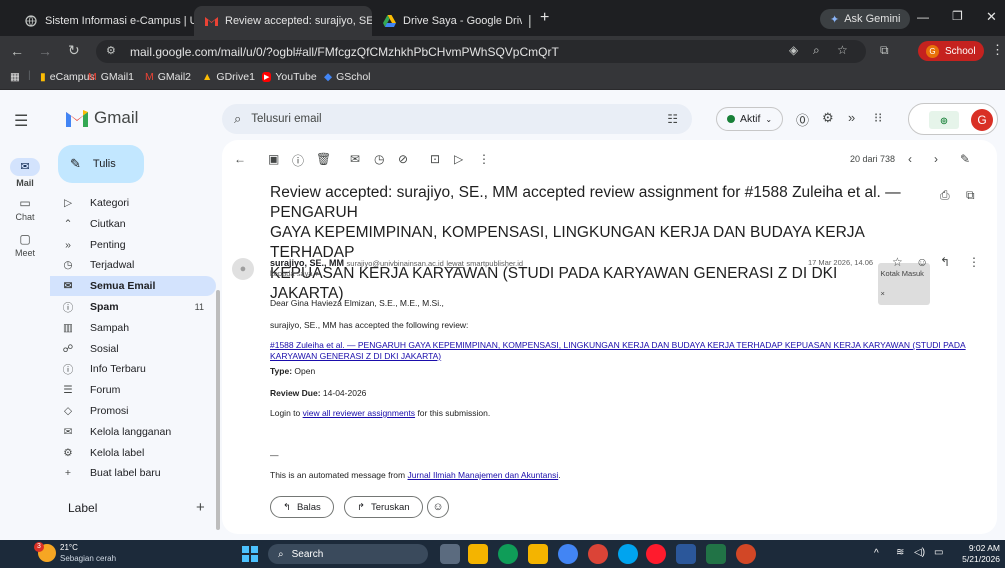 The height and width of the screenshot is (568, 1005). What do you see at coordinates (447, 21) in the screenshot?
I see `tab-google-drive: Drive Saya - Google Drive ✕` at bounding box center [447, 21].